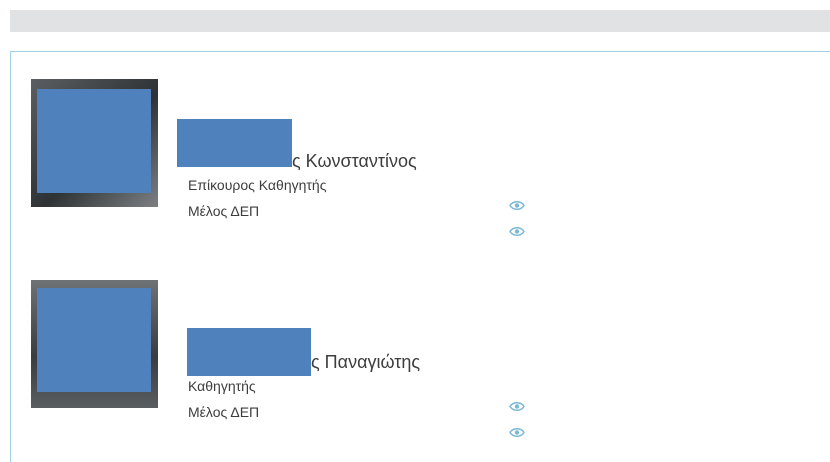 This screenshot has height=462, width=830. I want to click on staff-name: ς Κωνσταντίνος, so click(354, 161).